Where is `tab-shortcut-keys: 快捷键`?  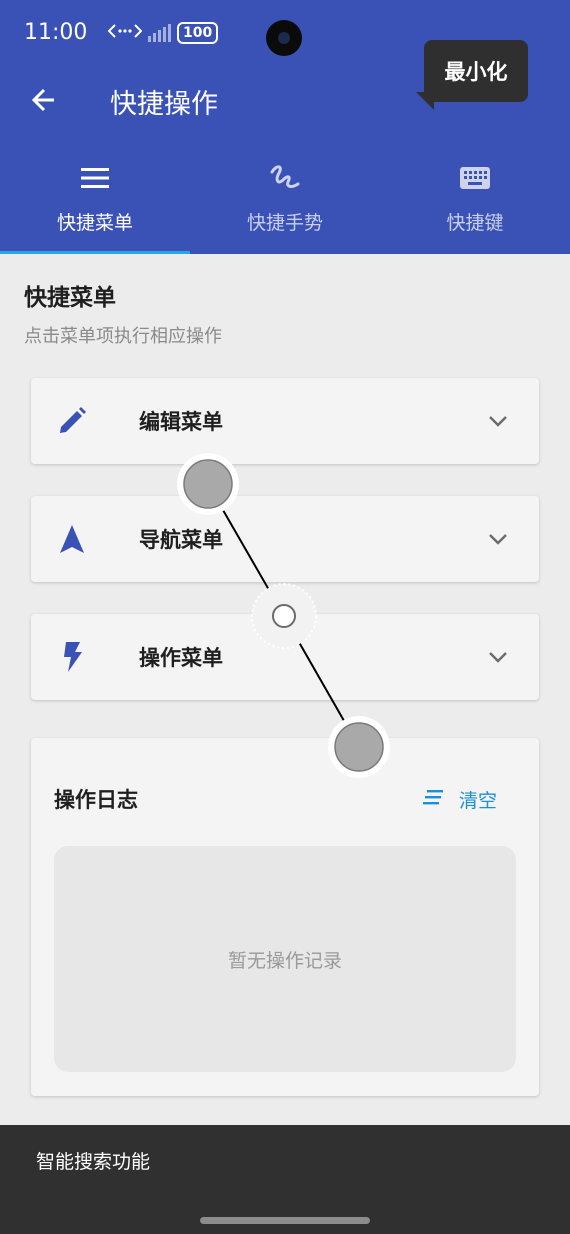
tab-shortcut-keys: 快捷键 is located at coordinates (475, 202).